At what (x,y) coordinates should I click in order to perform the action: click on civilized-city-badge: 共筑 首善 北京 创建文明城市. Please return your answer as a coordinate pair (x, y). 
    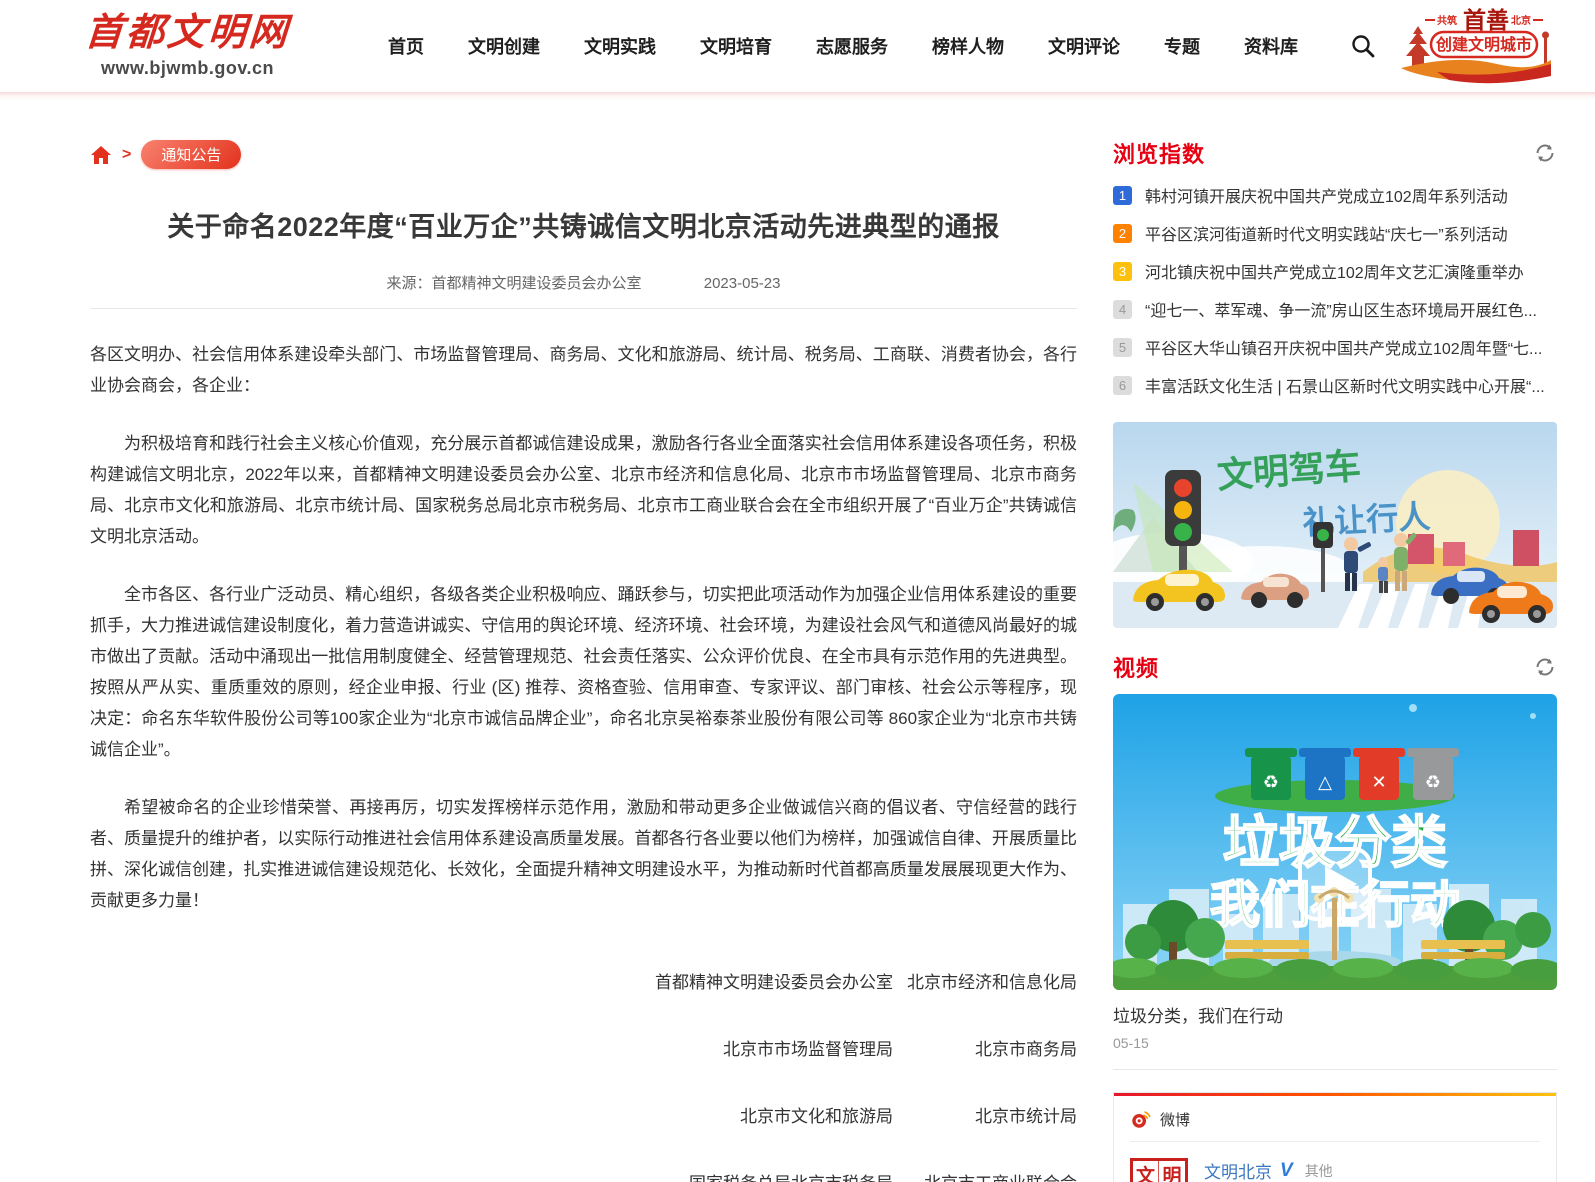
    Looking at the image, I should click on (1476, 46).